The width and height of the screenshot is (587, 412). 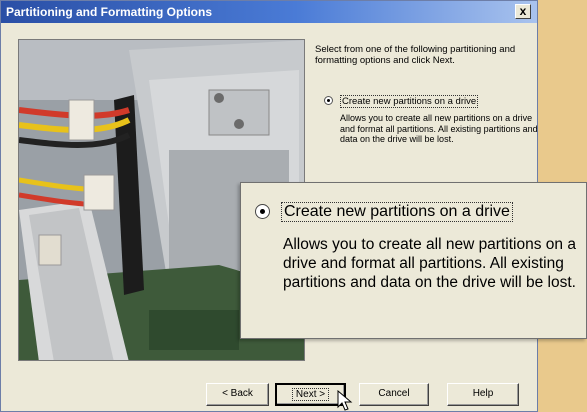 I want to click on zoom-option-label: Create new partitions on a drive, so click(x=397, y=212).